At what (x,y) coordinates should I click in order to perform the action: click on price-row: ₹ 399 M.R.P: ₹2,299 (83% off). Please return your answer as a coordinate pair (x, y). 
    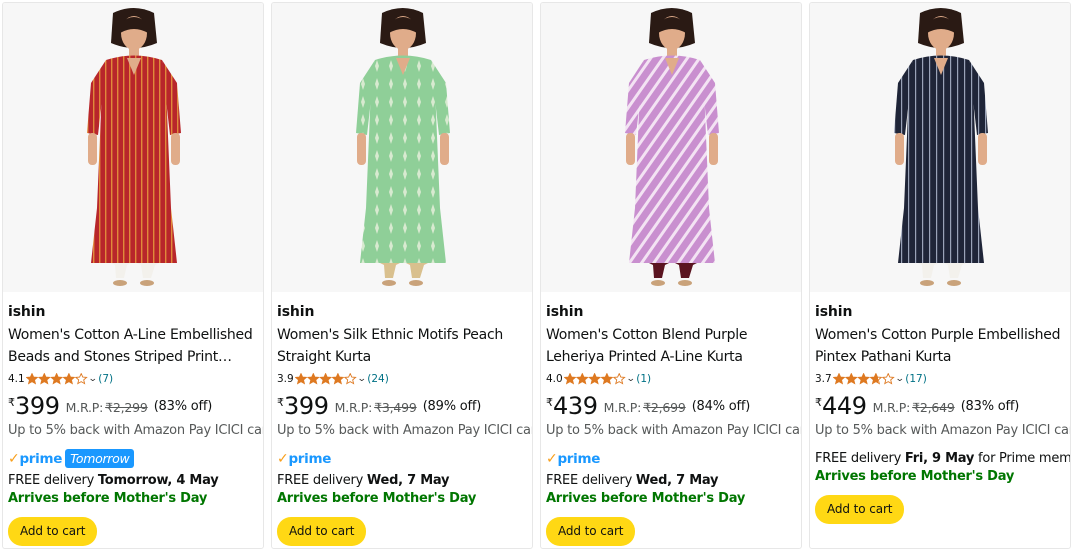
    Looking at the image, I should click on (133, 407).